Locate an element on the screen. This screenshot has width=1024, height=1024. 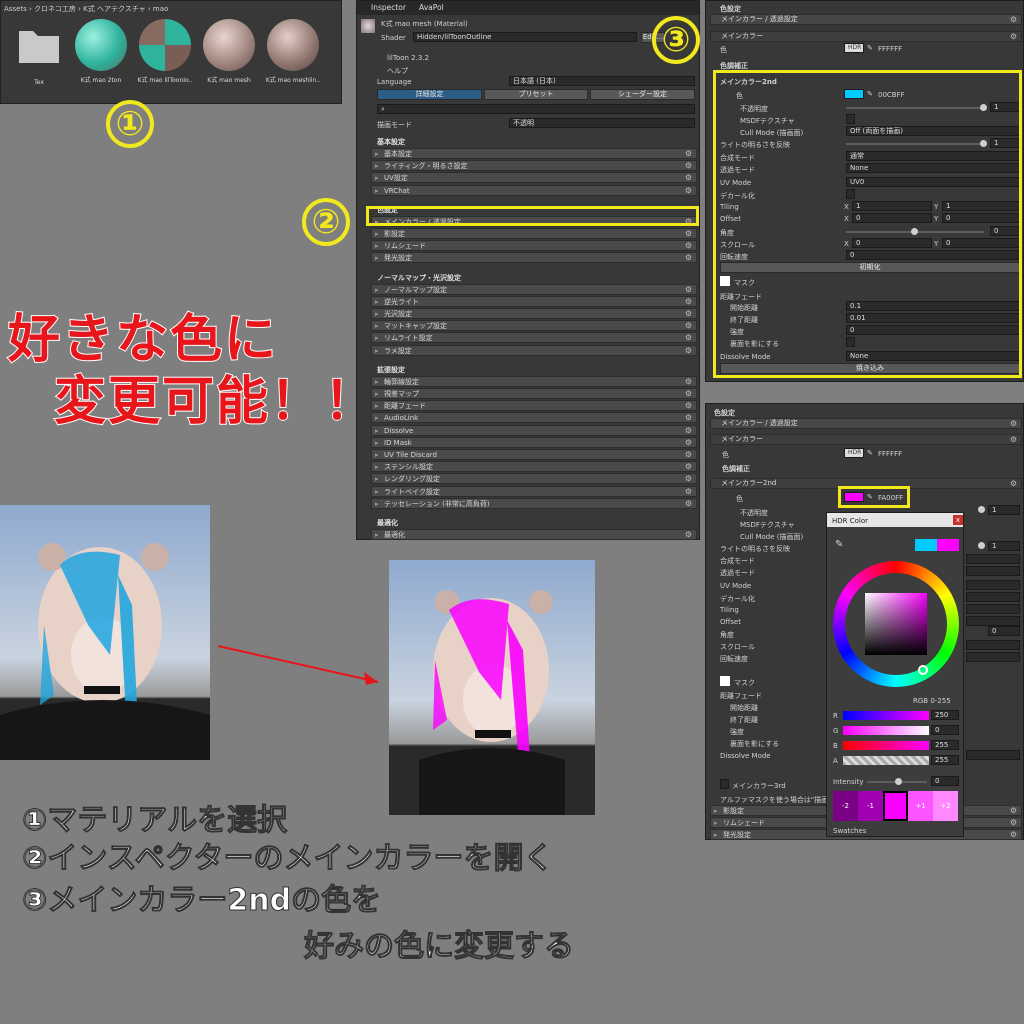
foldout-item: レンダリング設定 ⚙ is located at coordinates (534, 479).